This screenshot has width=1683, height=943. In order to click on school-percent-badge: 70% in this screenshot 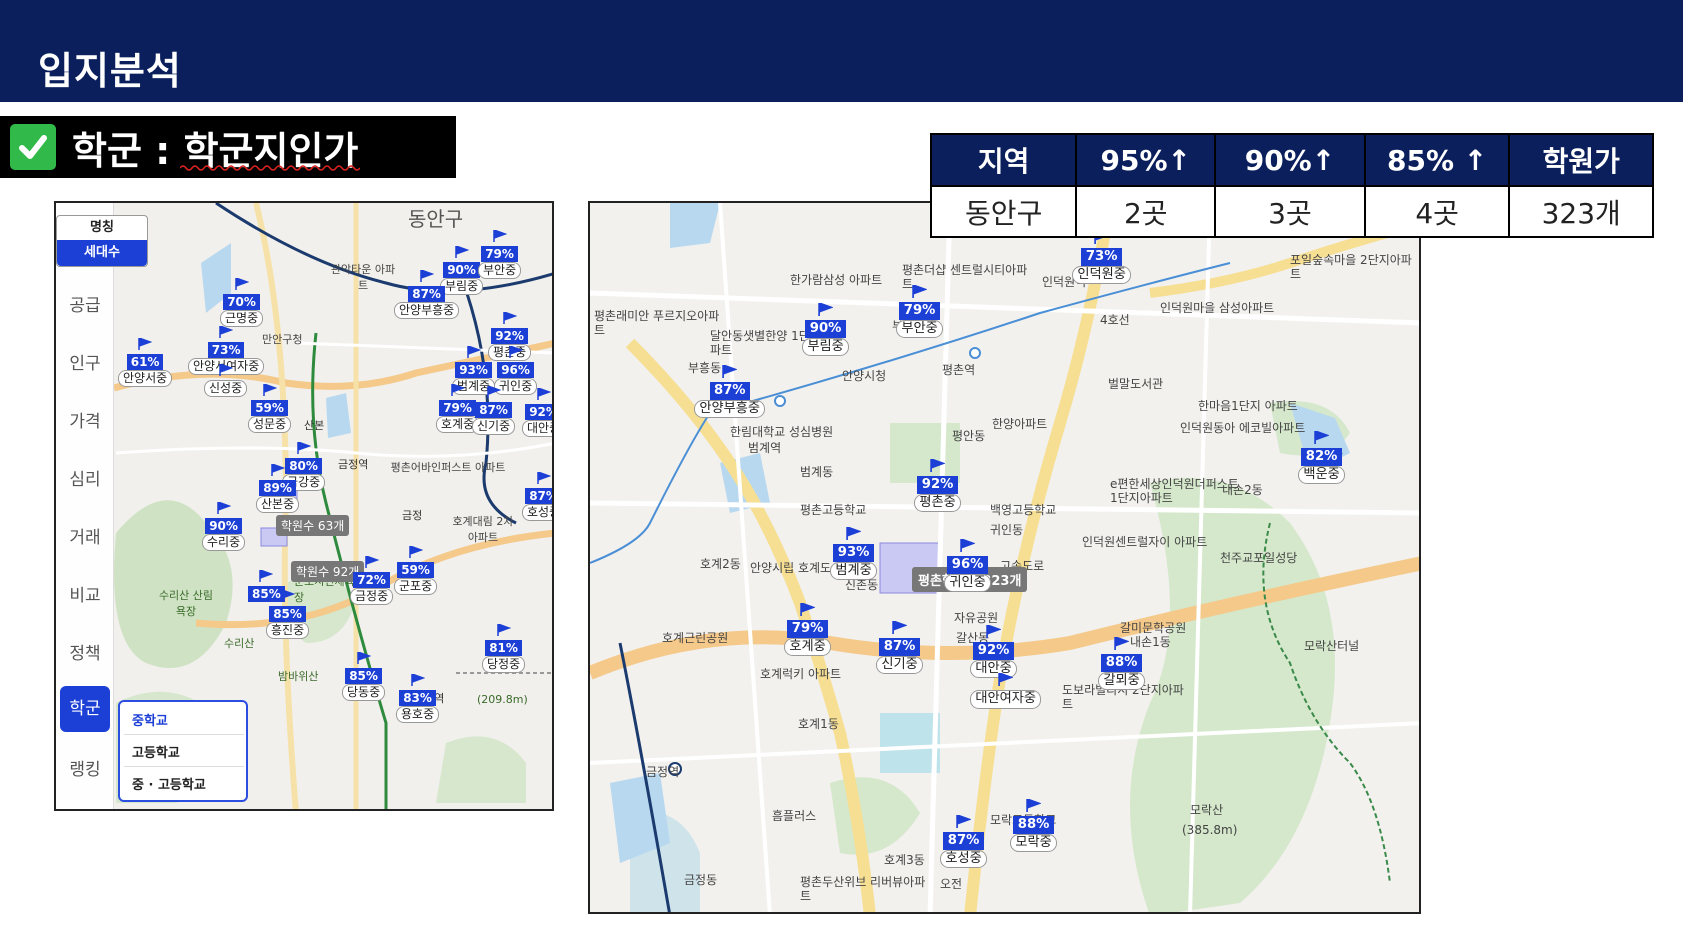, I will do `click(241, 302)`.